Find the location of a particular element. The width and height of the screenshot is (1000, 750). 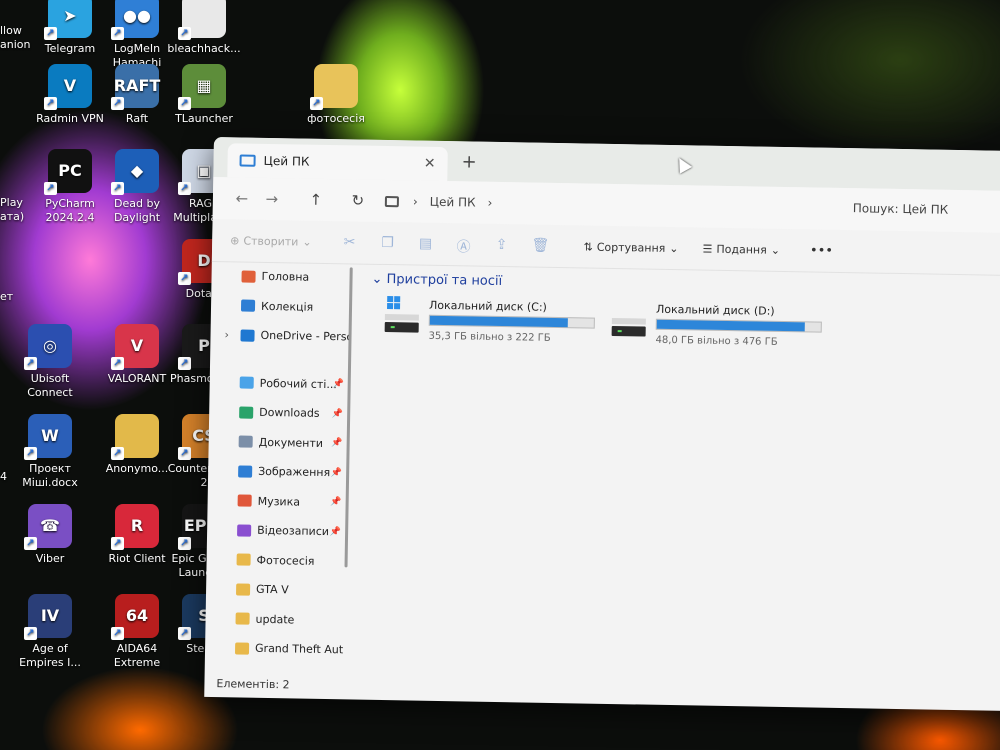

tab-this-pc: Цей ПК ✕ is located at coordinates (337, 162).